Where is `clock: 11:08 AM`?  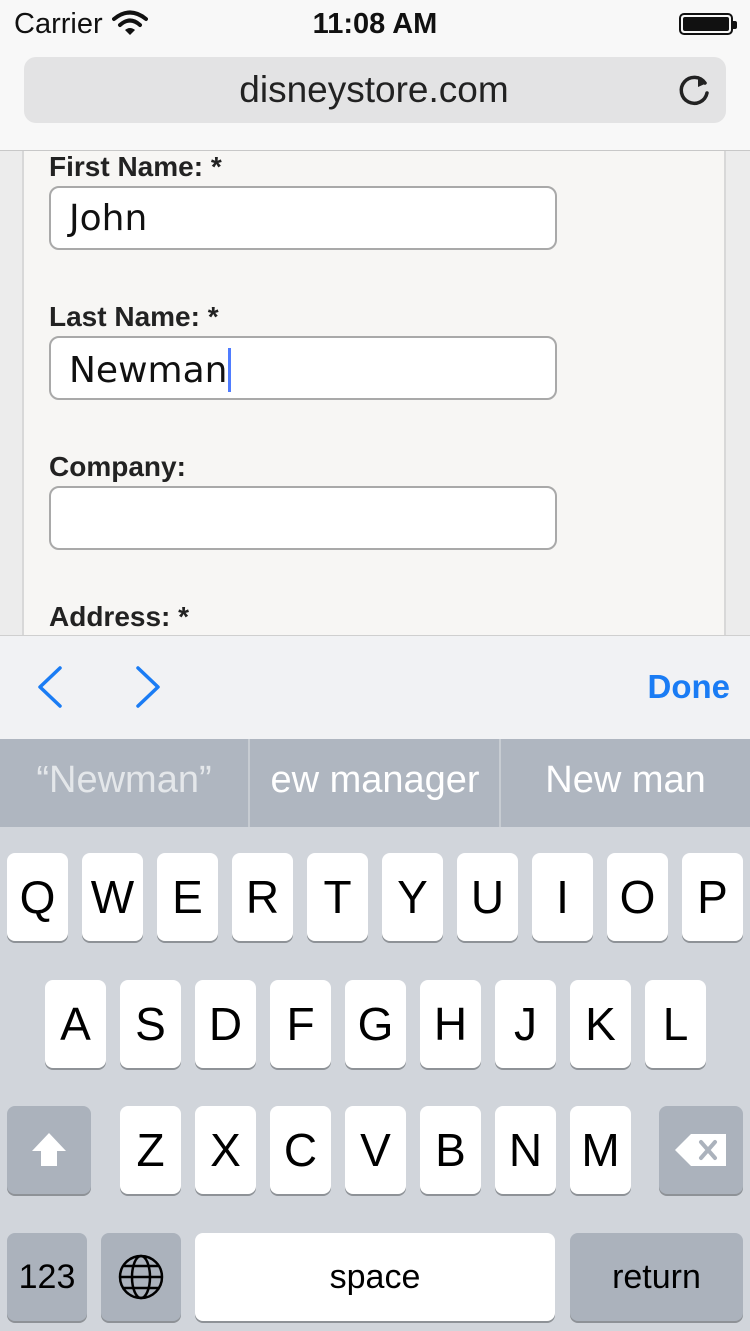 clock: 11:08 AM is located at coordinates (375, 24).